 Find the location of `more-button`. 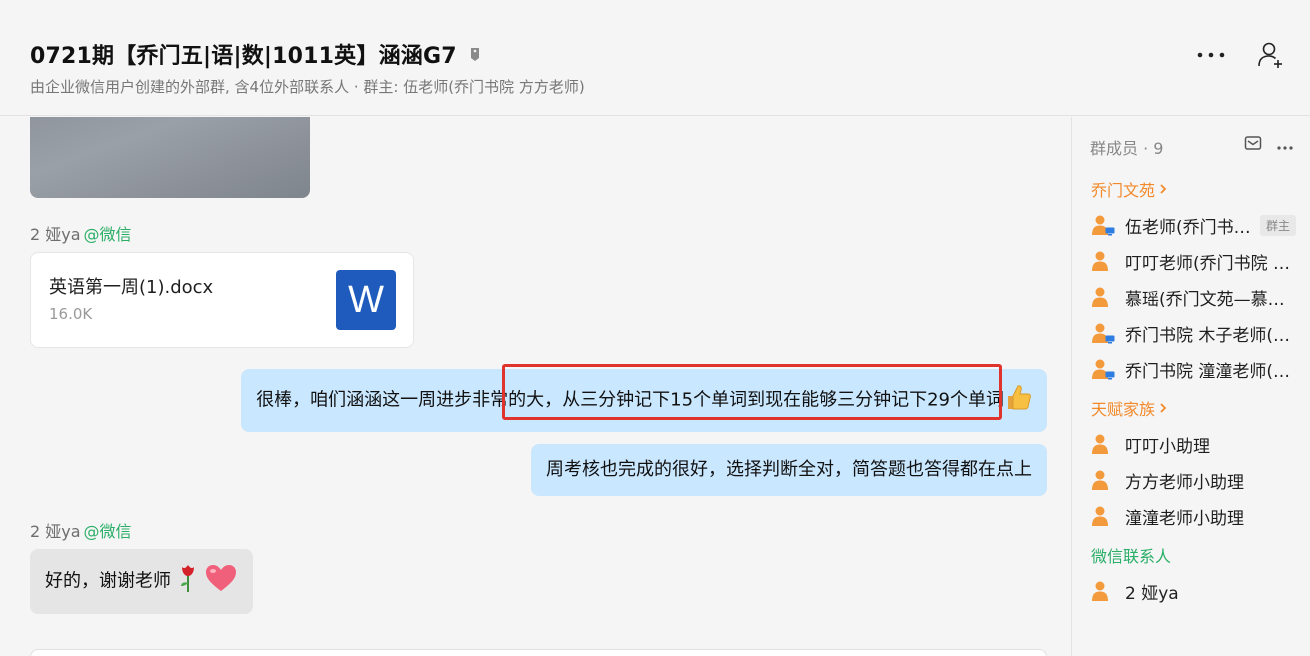

more-button is located at coordinates (1211, 55).